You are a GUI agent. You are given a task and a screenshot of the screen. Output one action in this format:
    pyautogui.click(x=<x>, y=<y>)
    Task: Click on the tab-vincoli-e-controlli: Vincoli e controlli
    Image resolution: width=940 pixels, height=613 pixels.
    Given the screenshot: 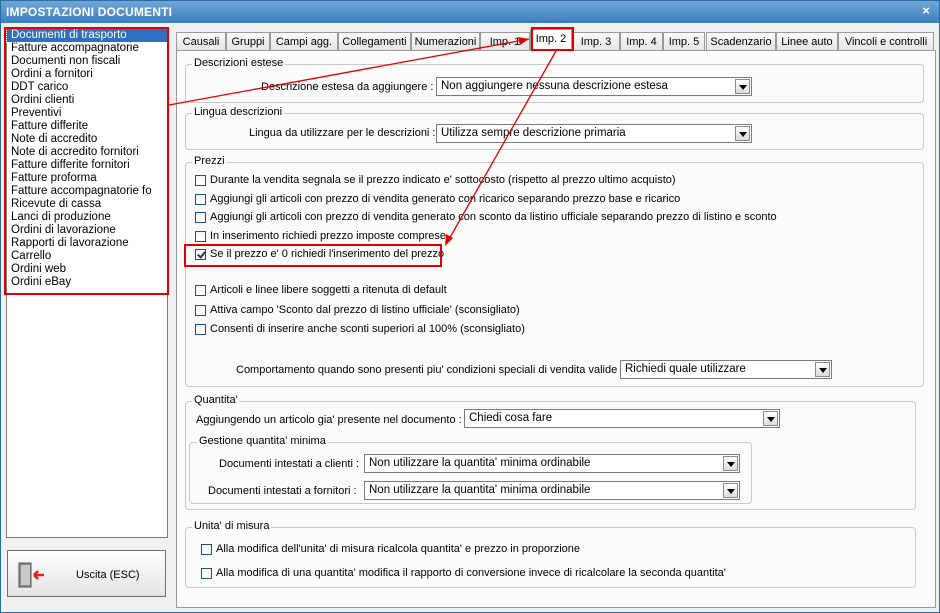 What is the action you would take?
    pyautogui.click(x=886, y=41)
    